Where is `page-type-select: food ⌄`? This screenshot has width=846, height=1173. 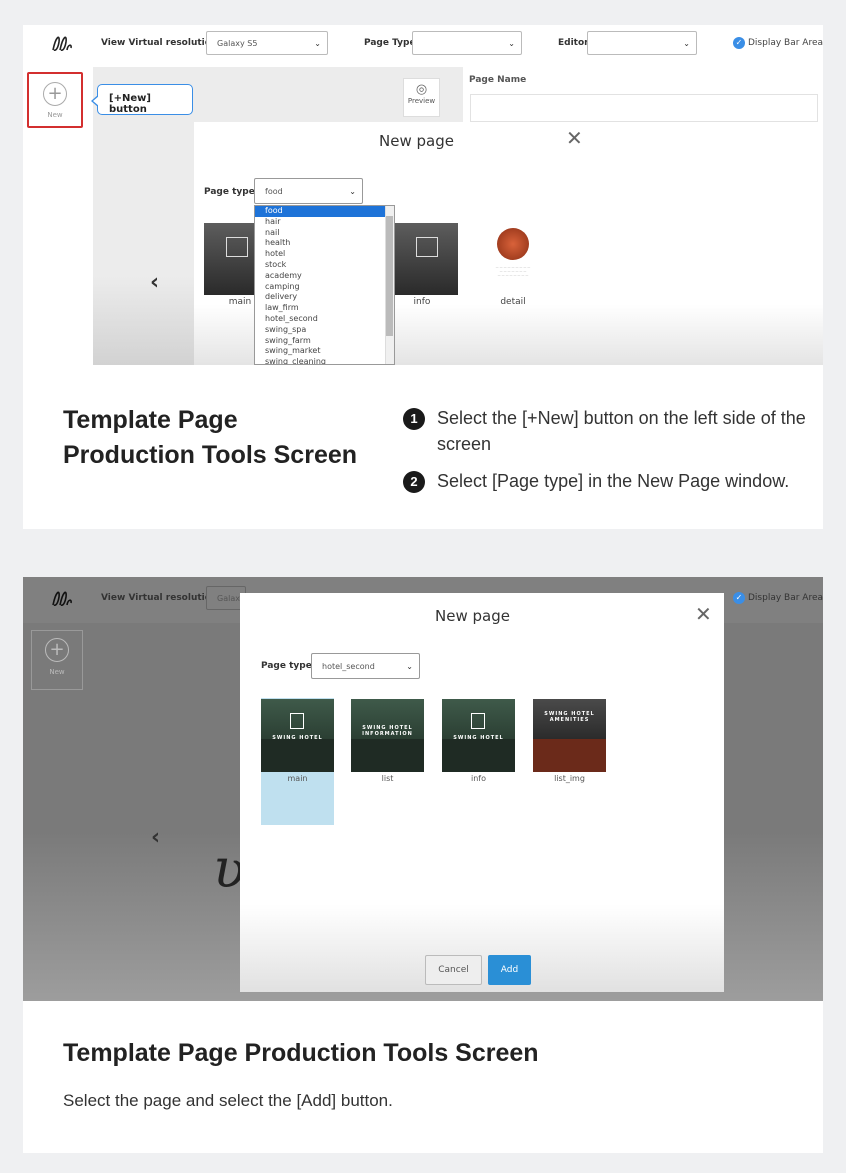 page-type-select: food ⌄ is located at coordinates (308, 191).